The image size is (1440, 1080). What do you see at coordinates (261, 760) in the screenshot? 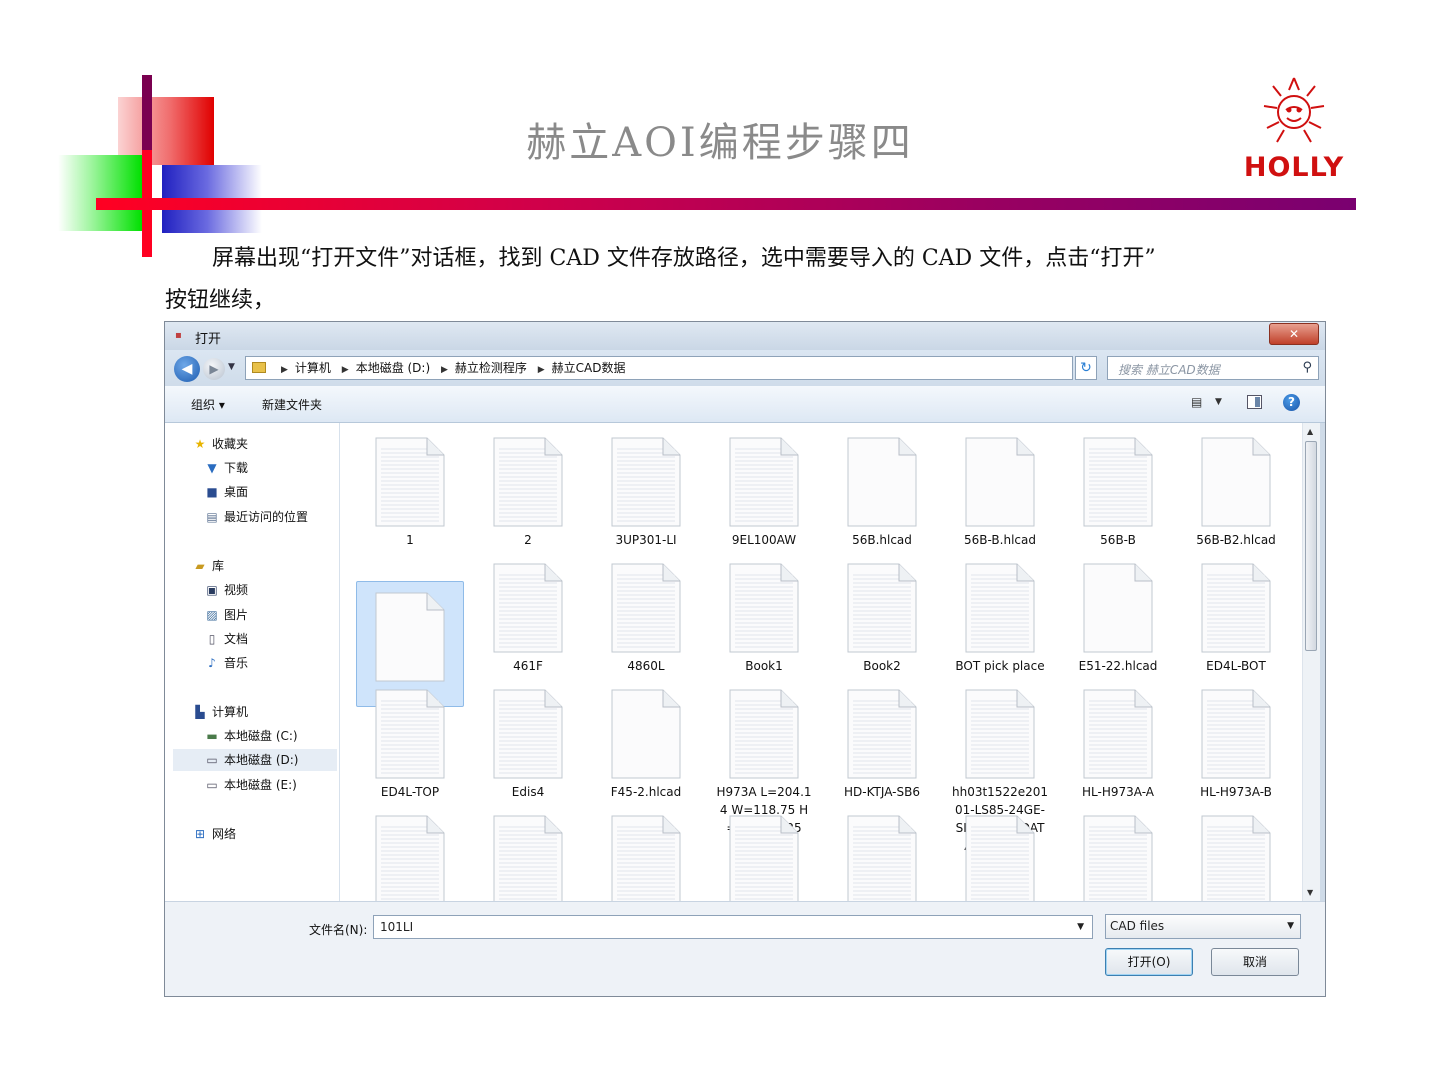
I see `sidebar-item-label: 本地磁盘 (D:)` at bounding box center [261, 760].